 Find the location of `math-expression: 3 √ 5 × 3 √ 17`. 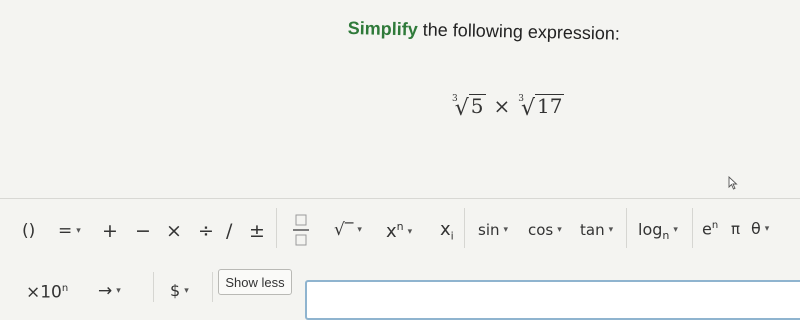

math-expression: 3 √ 5 × 3 √ 17 is located at coordinates (508, 102).